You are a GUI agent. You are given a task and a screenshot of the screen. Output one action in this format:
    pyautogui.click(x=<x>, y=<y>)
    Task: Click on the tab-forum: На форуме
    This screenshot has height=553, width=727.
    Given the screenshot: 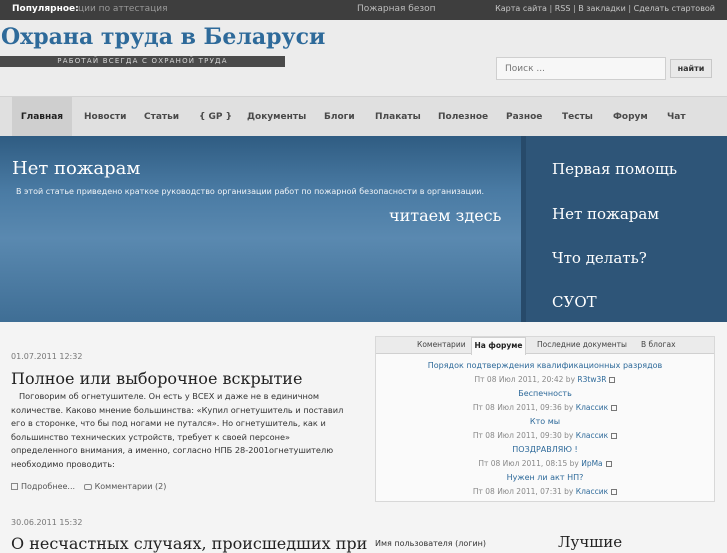 What is the action you would take?
    pyautogui.click(x=498, y=346)
    